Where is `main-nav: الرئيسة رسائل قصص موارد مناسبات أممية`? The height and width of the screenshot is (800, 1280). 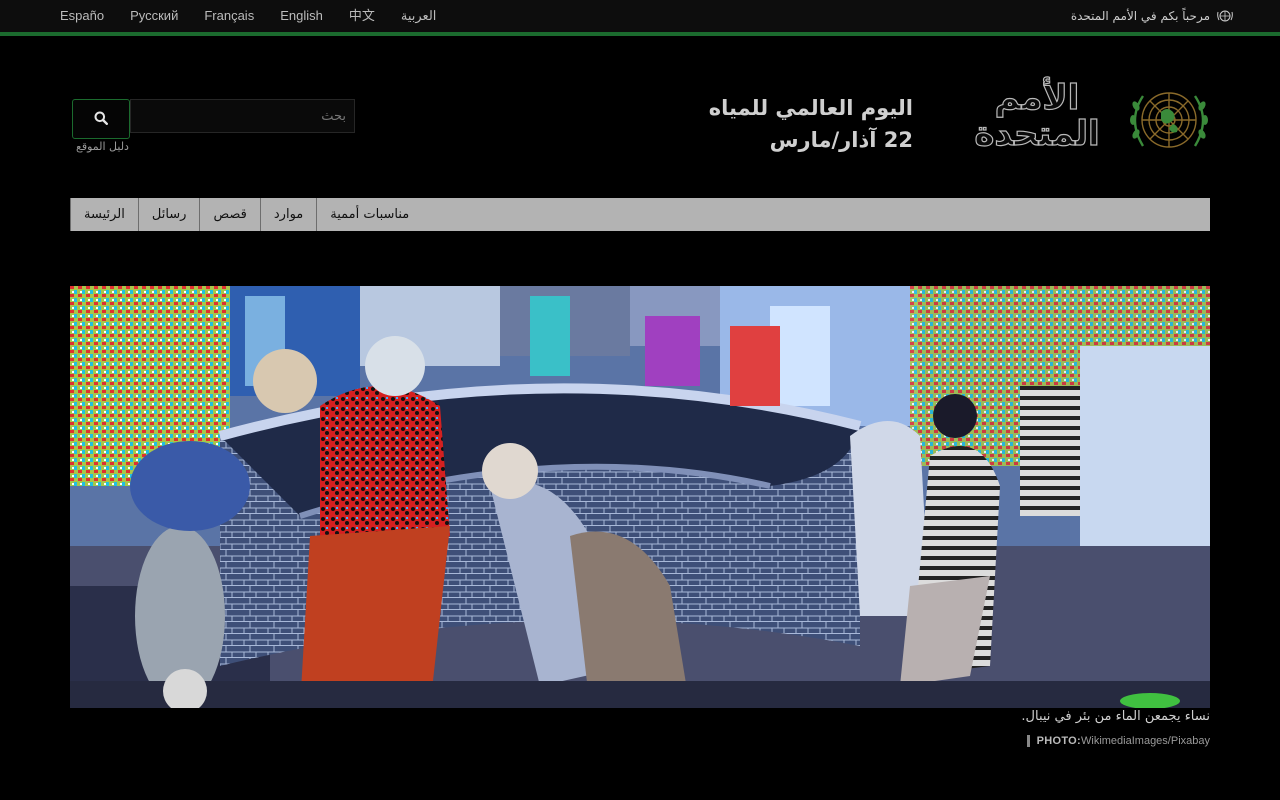
main-nav: الرئيسة رسائل قصص موارد مناسبات أممية is located at coordinates (640, 214).